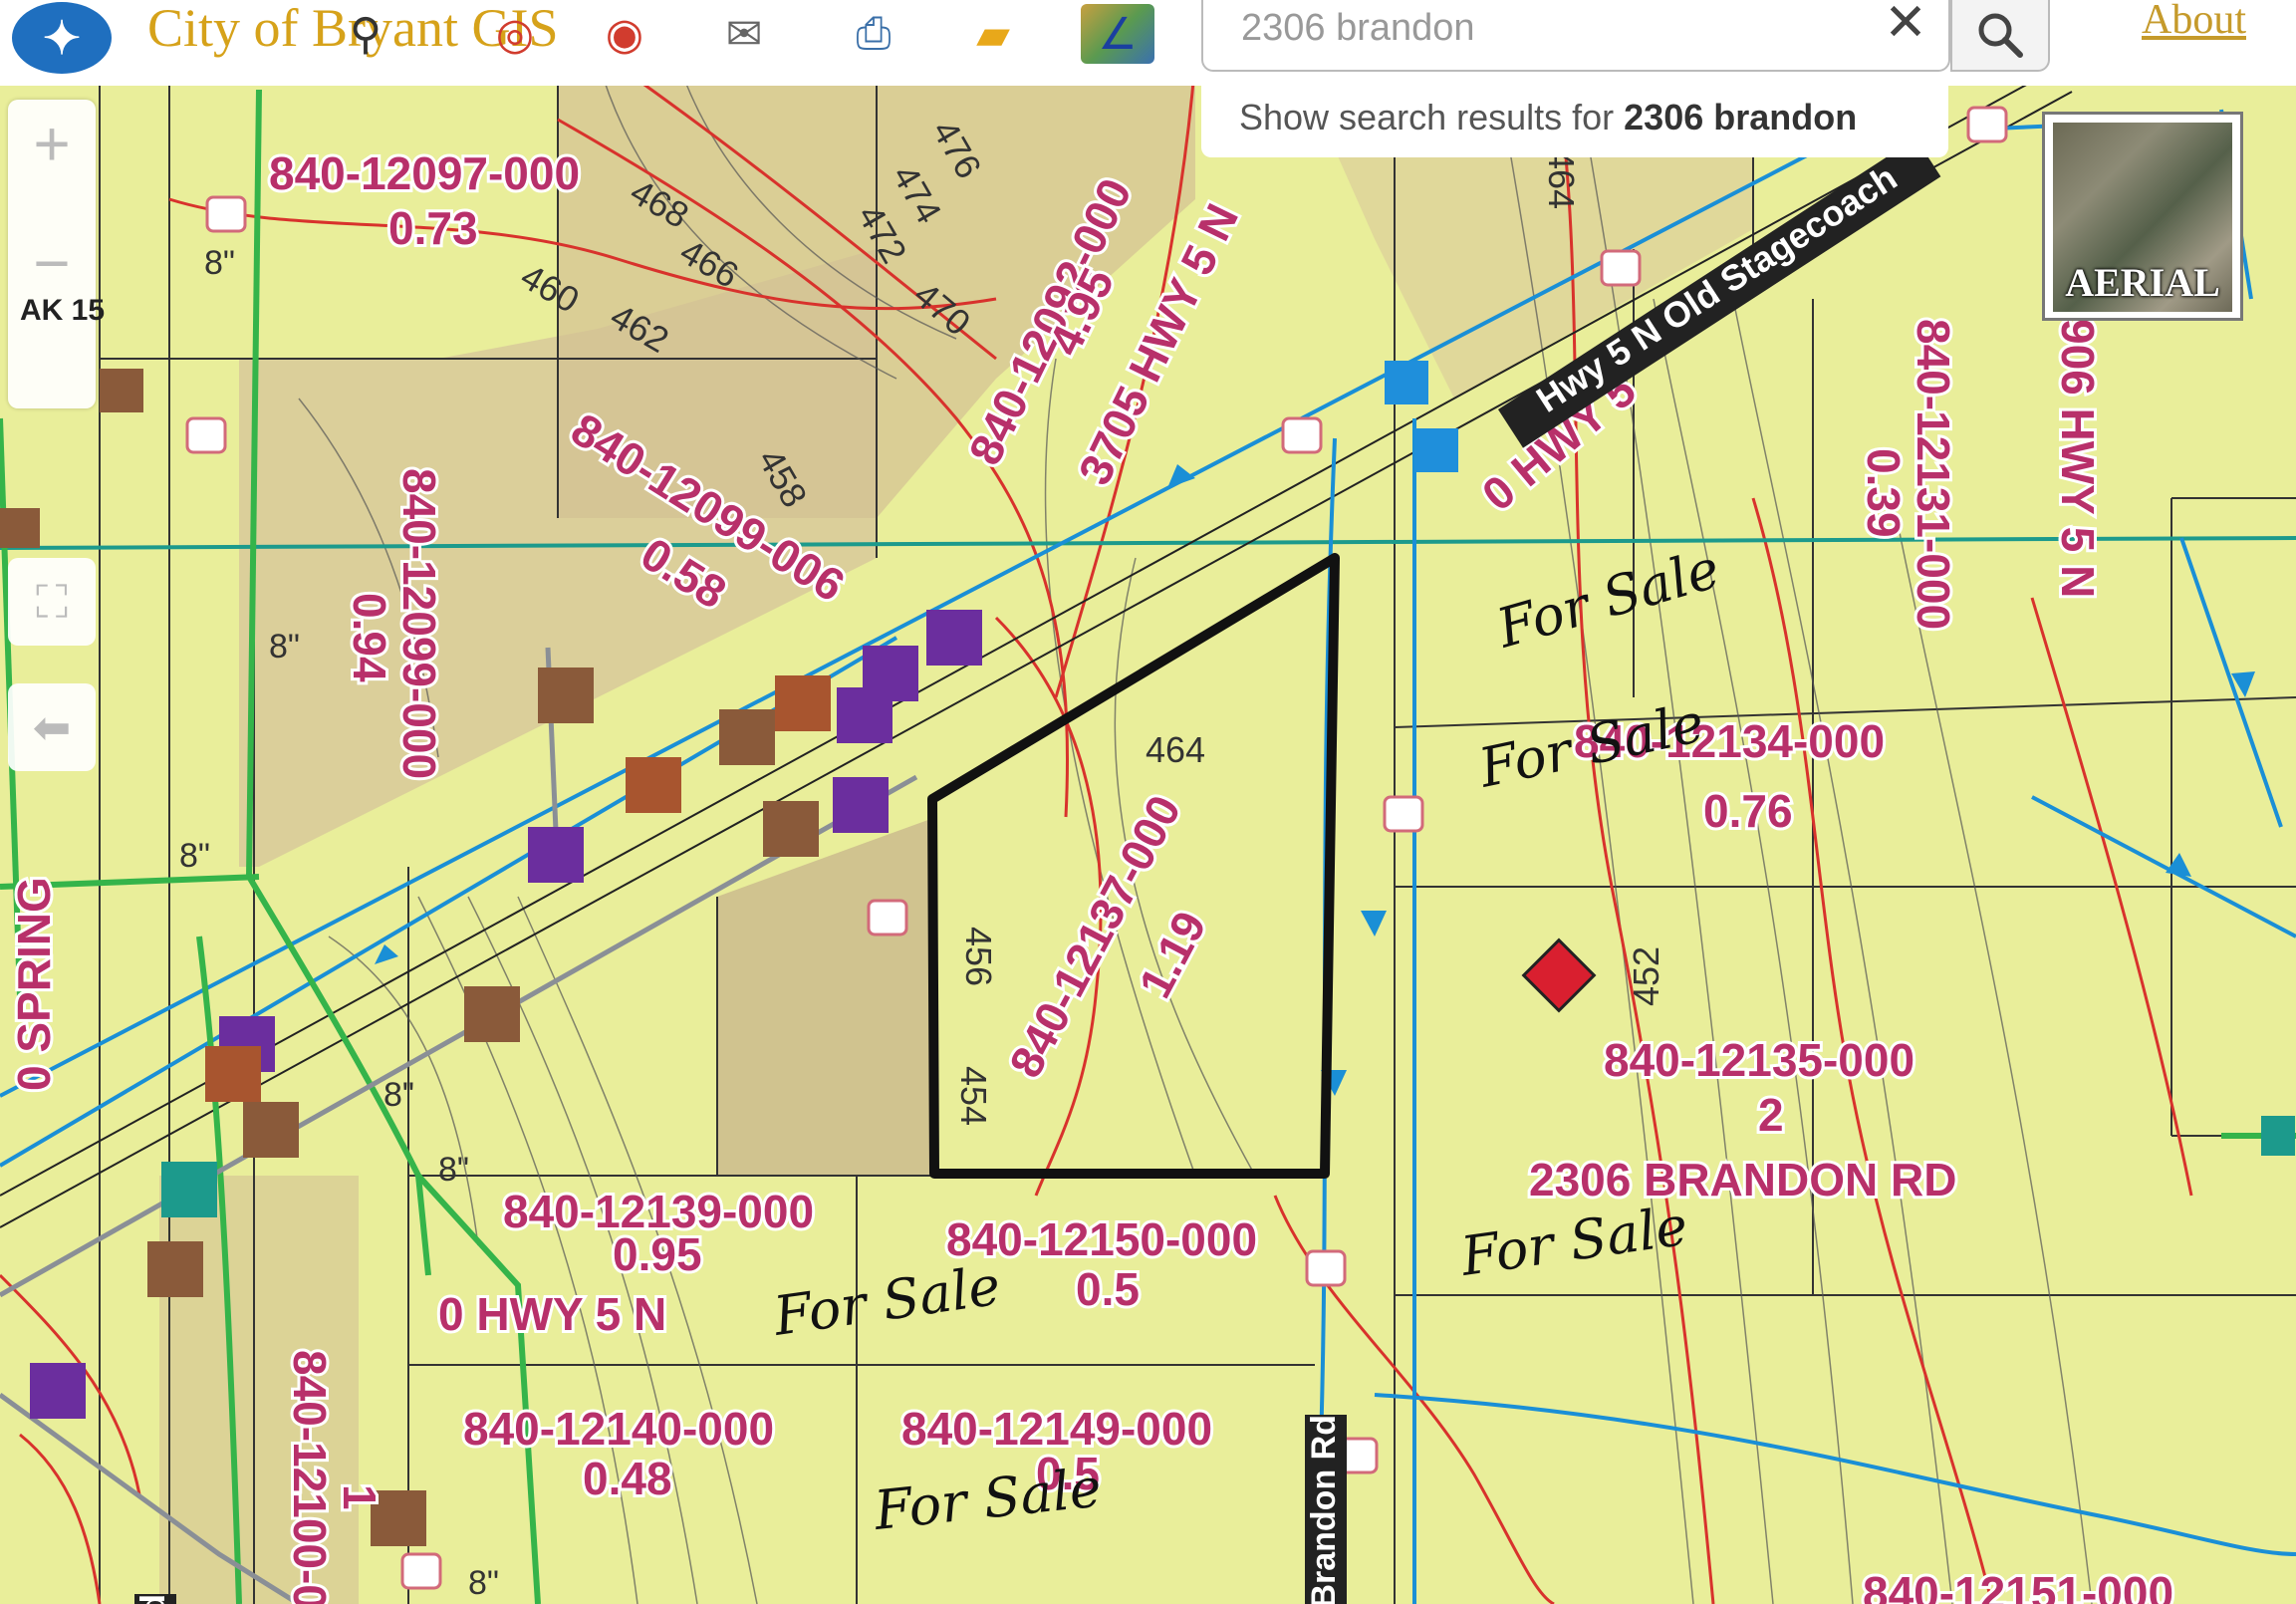 The width and height of the screenshot is (2296, 1604). What do you see at coordinates (63, 310) in the screenshot?
I see `scale-text: AK 15` at bounding box center [63, 310].